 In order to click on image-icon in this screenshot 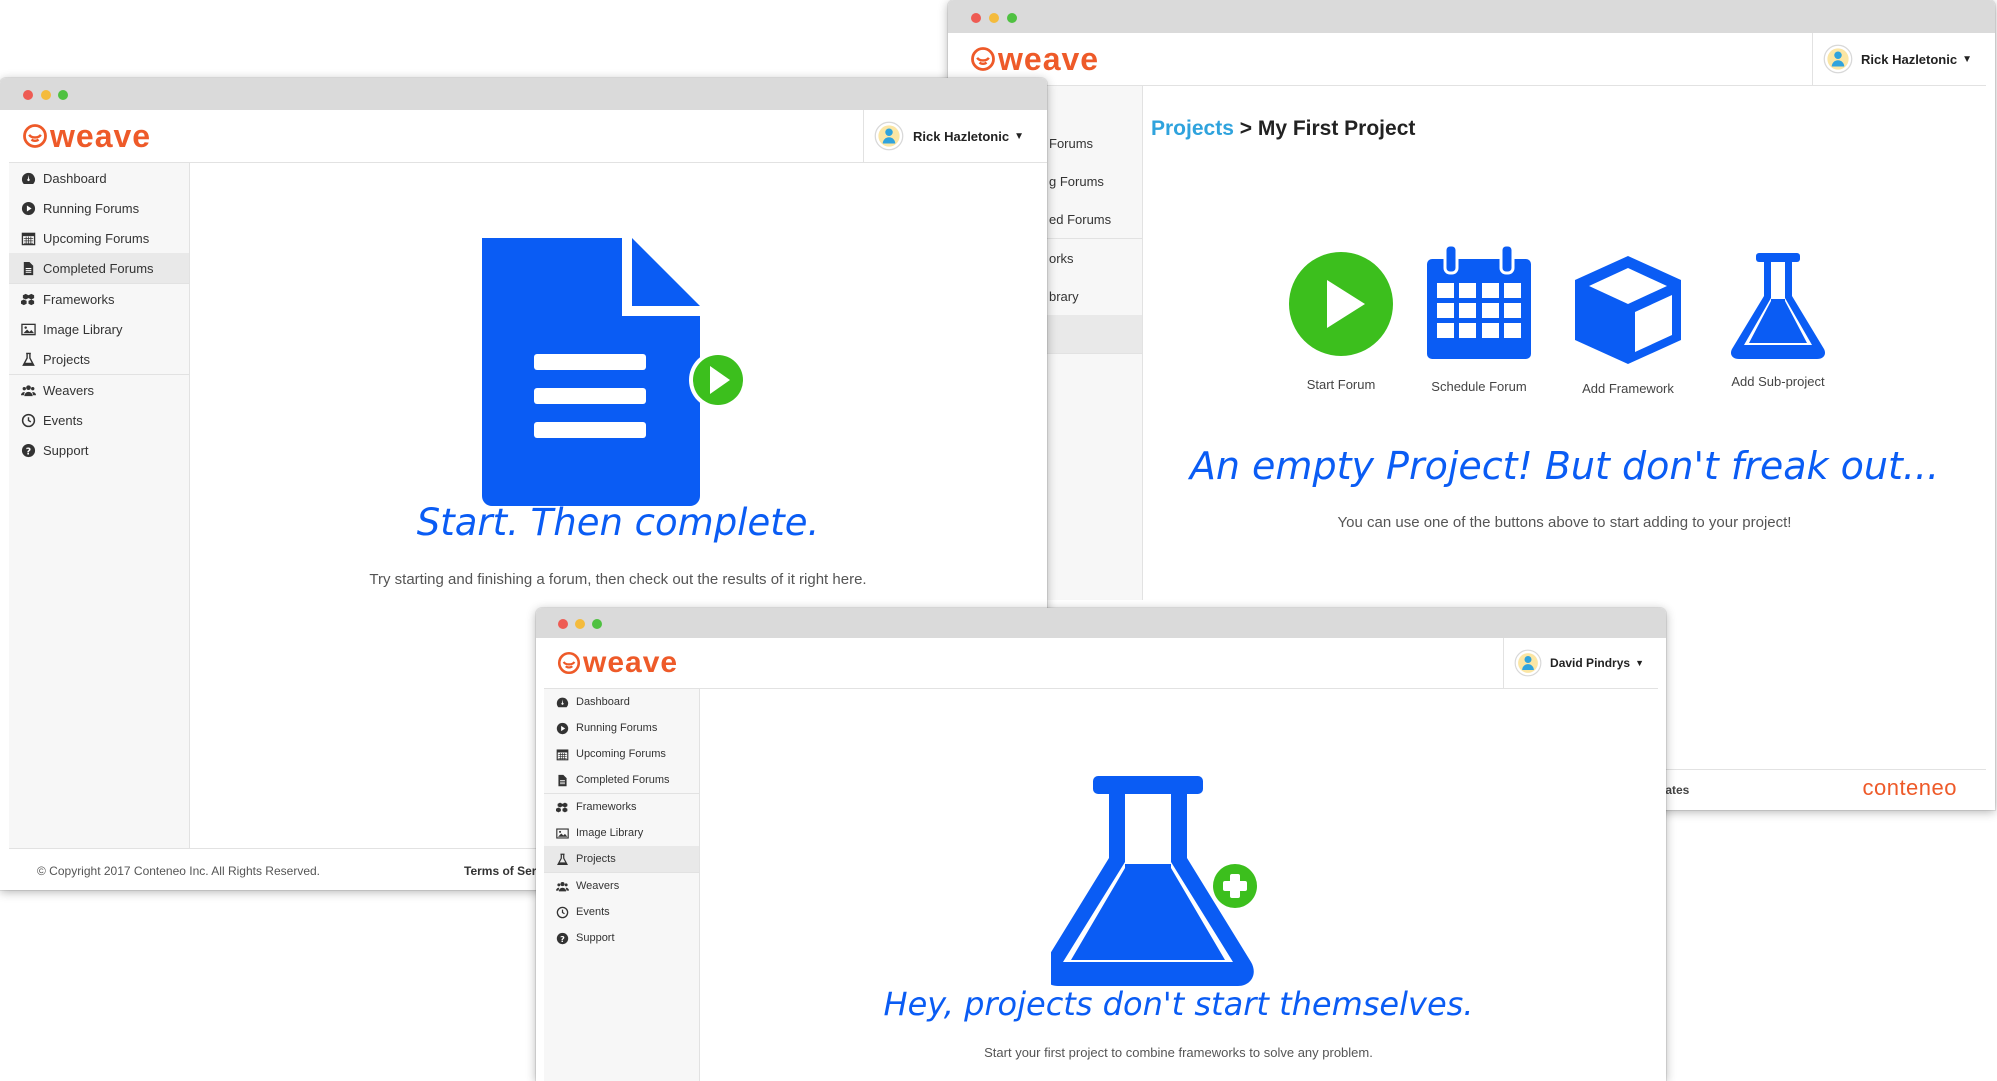, I will do `click(562, 833)`.